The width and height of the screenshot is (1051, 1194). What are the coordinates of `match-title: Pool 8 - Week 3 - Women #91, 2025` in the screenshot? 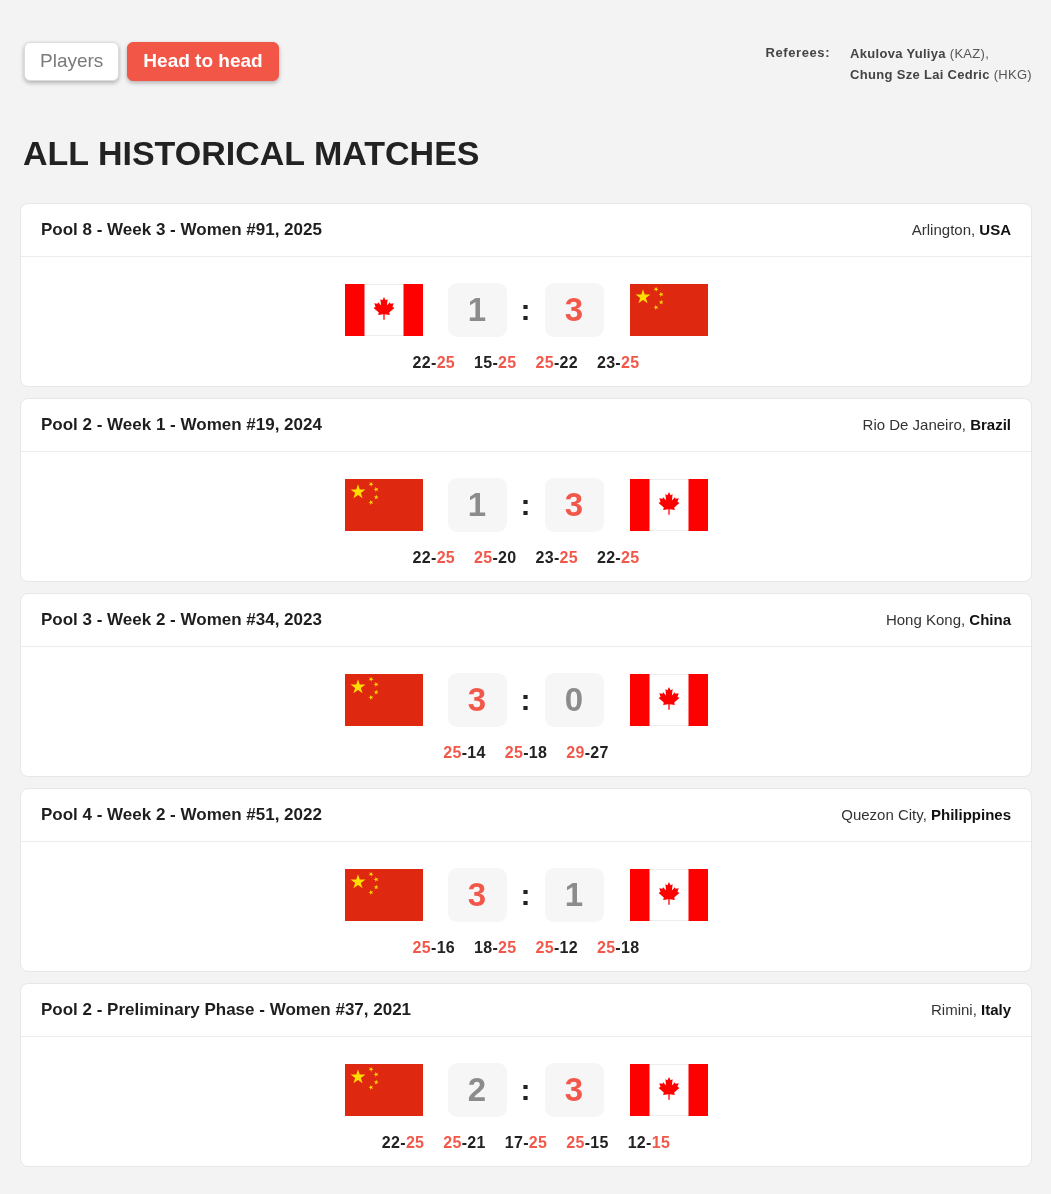 It's located at (181, 230).